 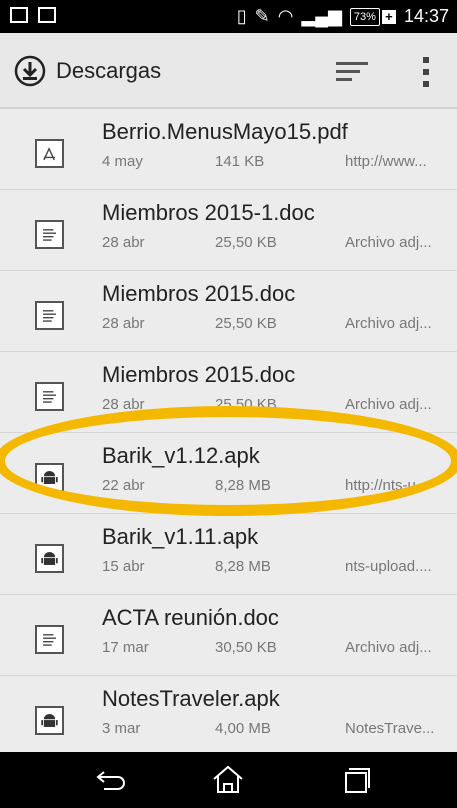 I want to click on vibrate-icon: ▯, so click(x=241, y=16).